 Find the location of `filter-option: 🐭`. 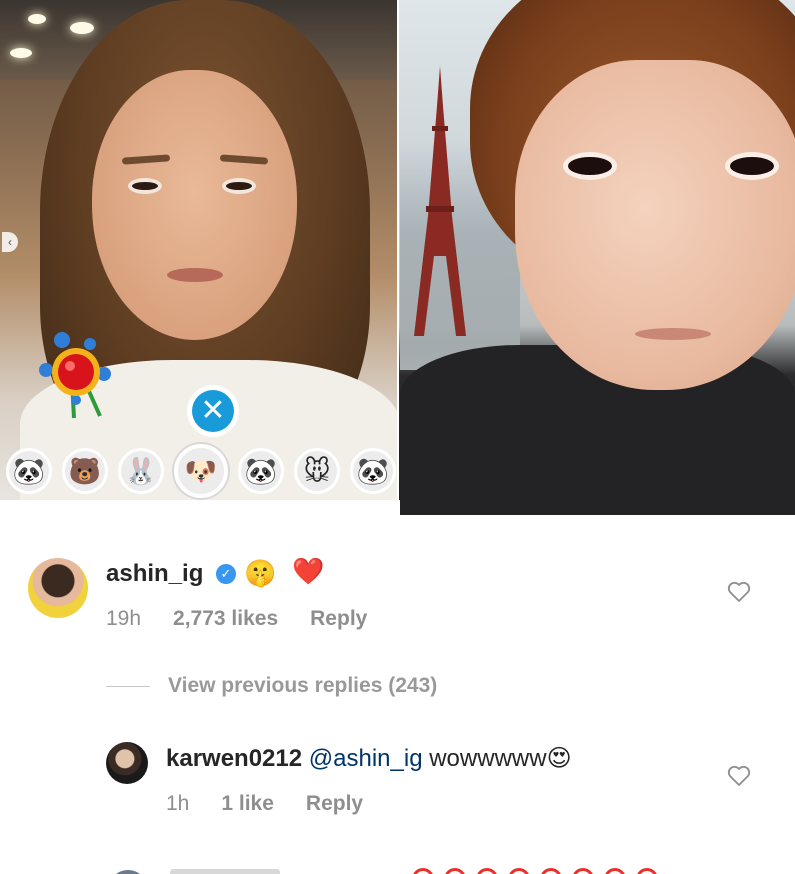

filter-option: 🐭 is located at coordinates (317, 471).